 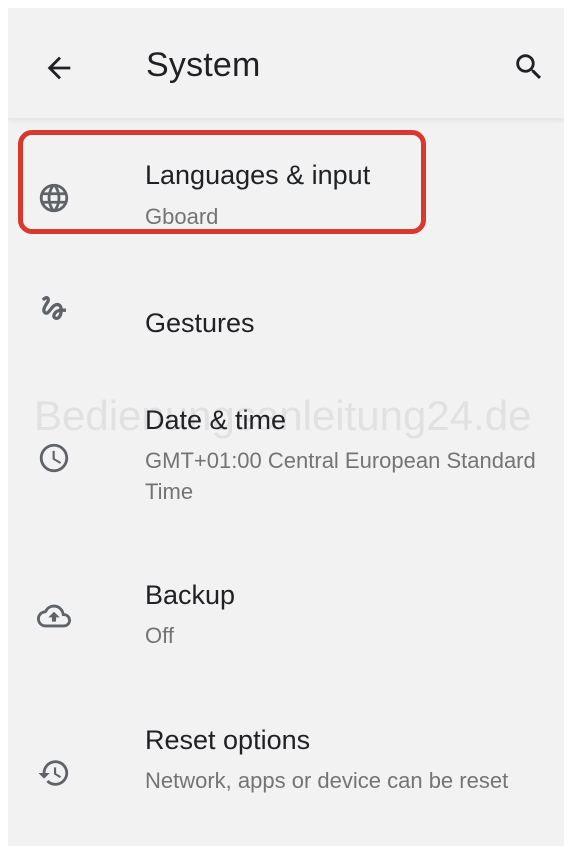 What do you see at coordinates (340, 476) in the screenshot?
I see `settings-item-summary: GMT+01:00 Central European Standard Time` at bounding box center [340, 476].